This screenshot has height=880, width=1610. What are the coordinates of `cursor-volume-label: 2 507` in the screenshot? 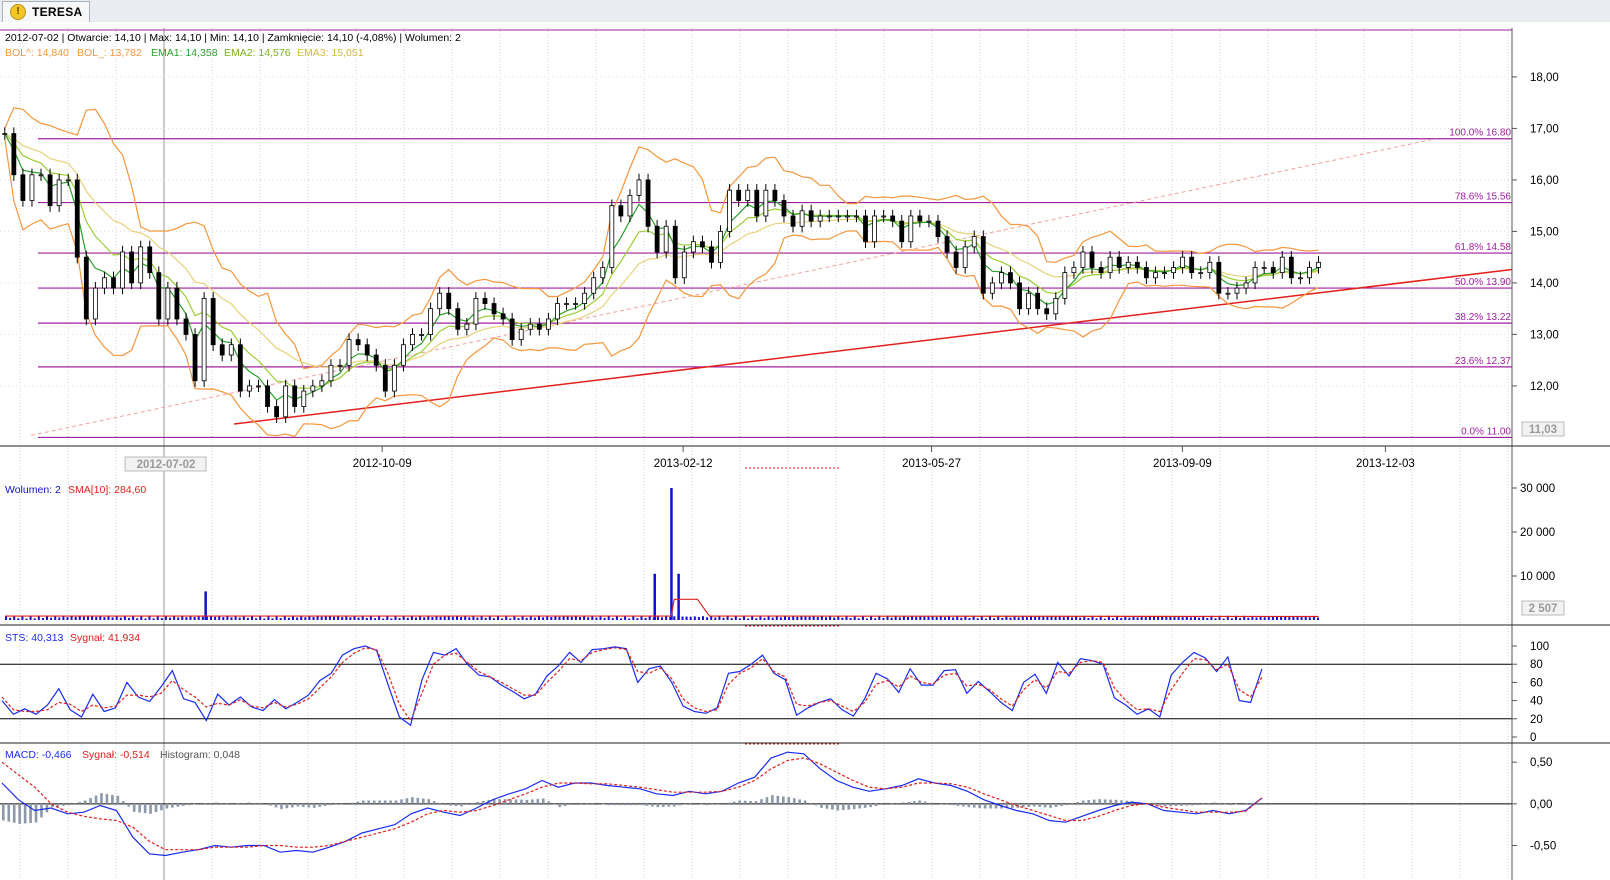 It's located at (1543, 609).